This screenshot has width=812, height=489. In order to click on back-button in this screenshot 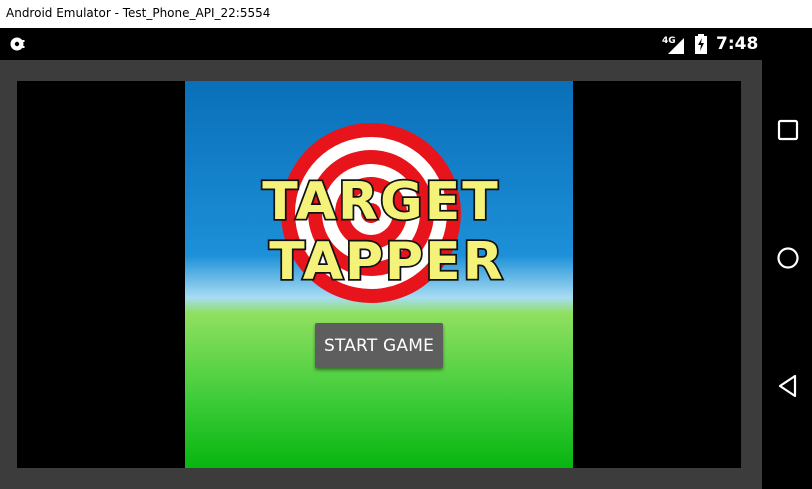, I will do `click(788, 386)`.